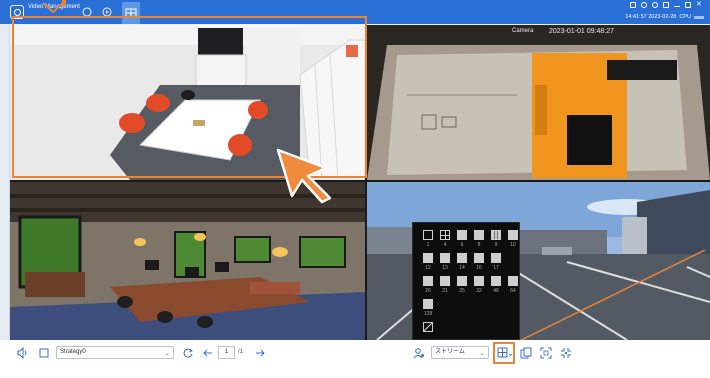 This screenshot has width=710, height=378. Describe the element at coordinates (496, 258) in the screenshot. I see `layout-17-icon` at that location.